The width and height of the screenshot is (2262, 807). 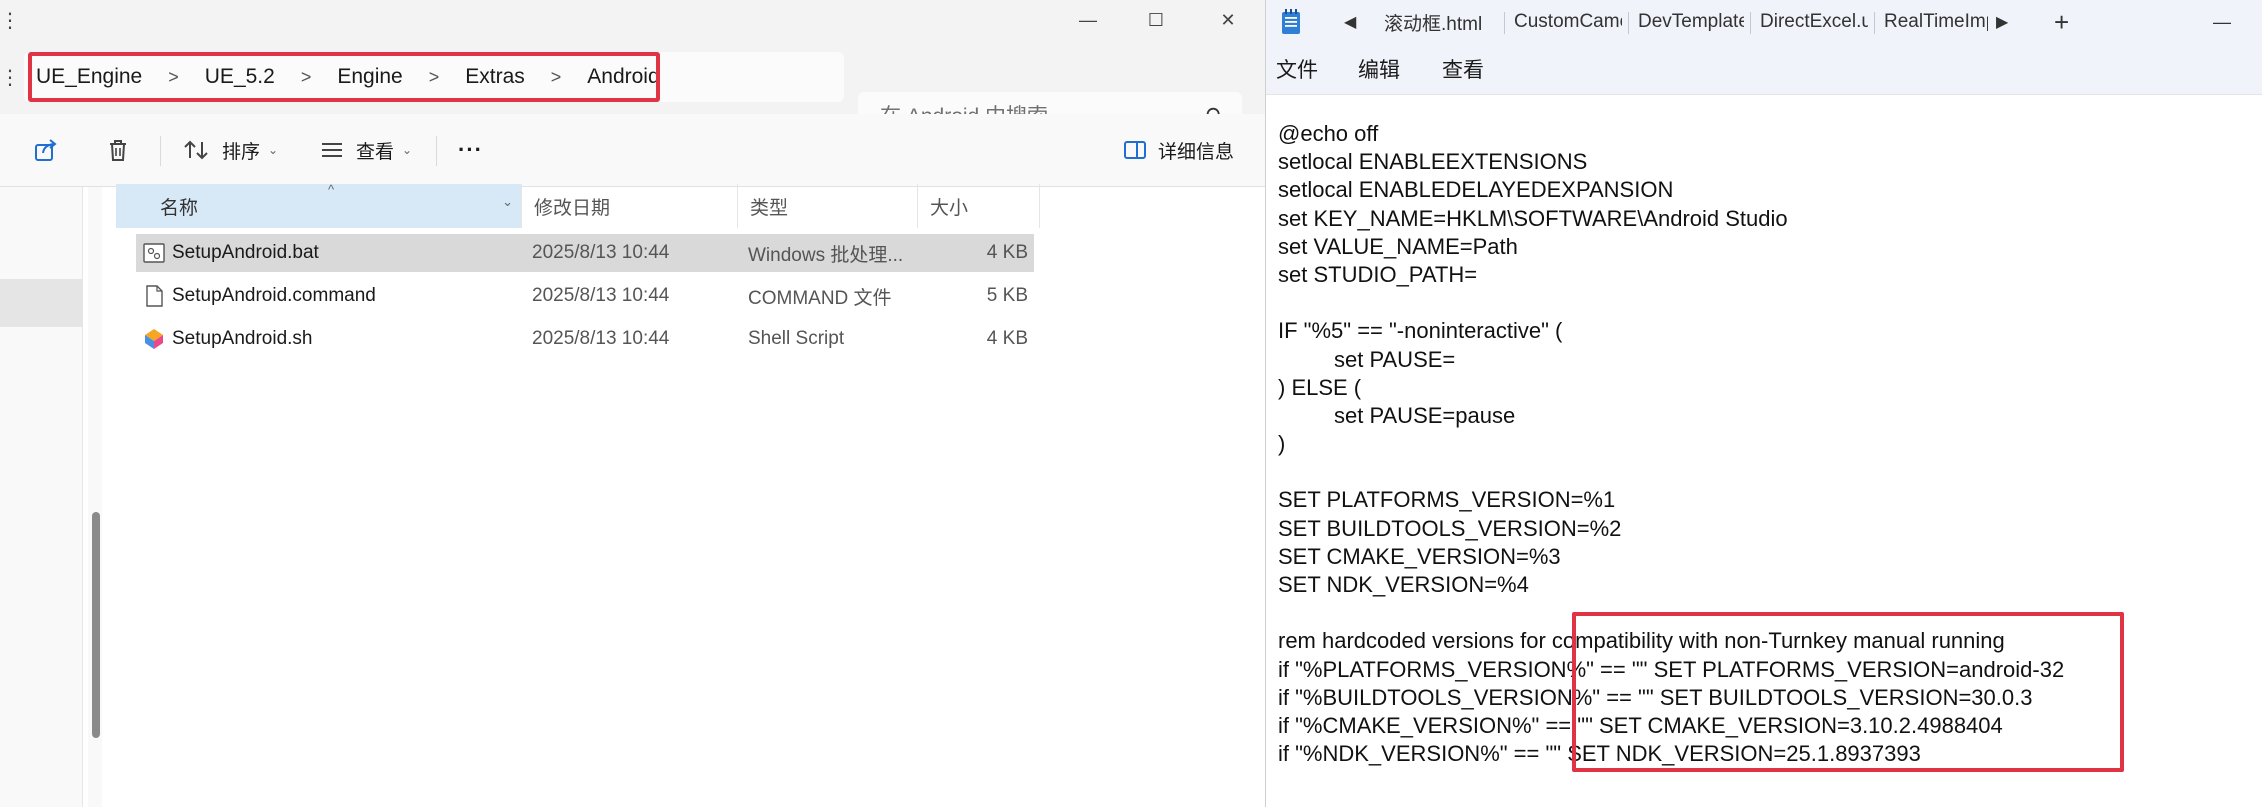 I want to click on code-line: setlocal ENABLEEXTENSIONS, so click(x=1433, y=162).